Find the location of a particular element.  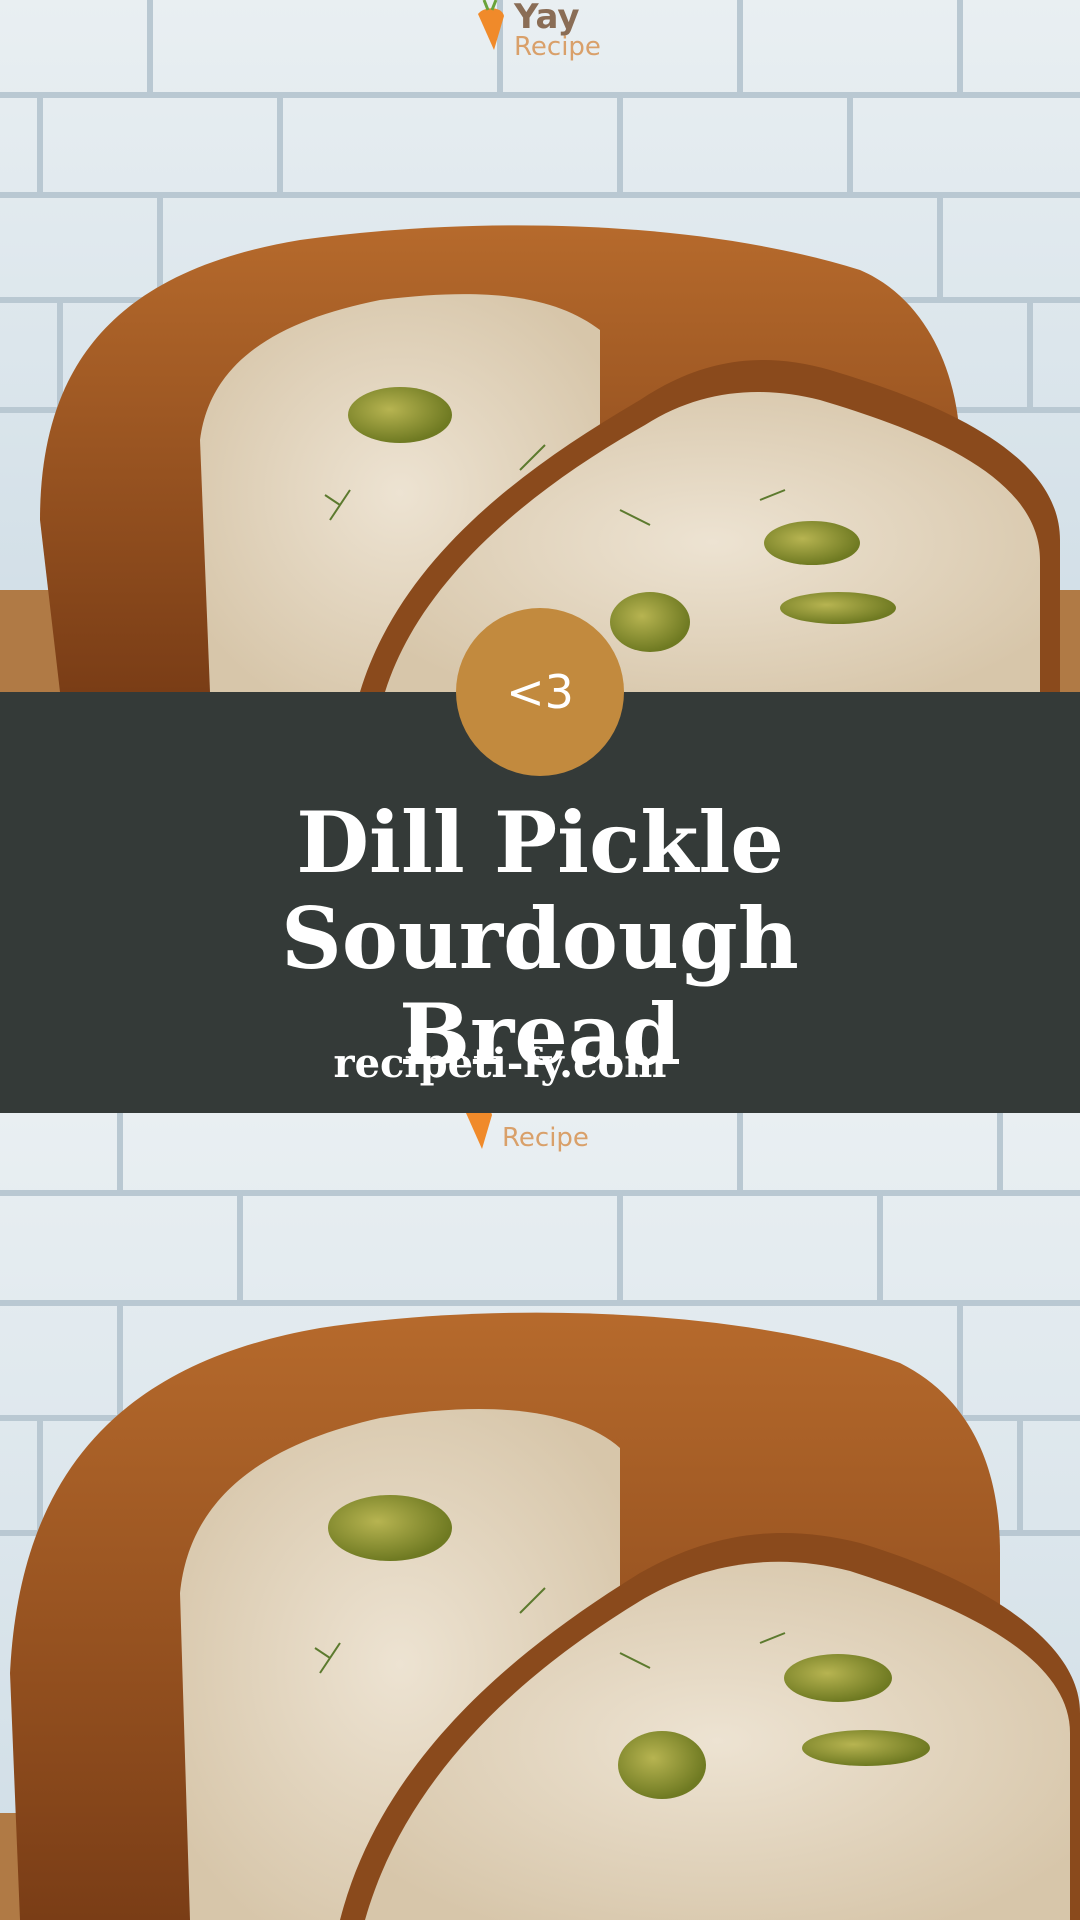

logo-line1: Yay is located at coordinates (547, 18).